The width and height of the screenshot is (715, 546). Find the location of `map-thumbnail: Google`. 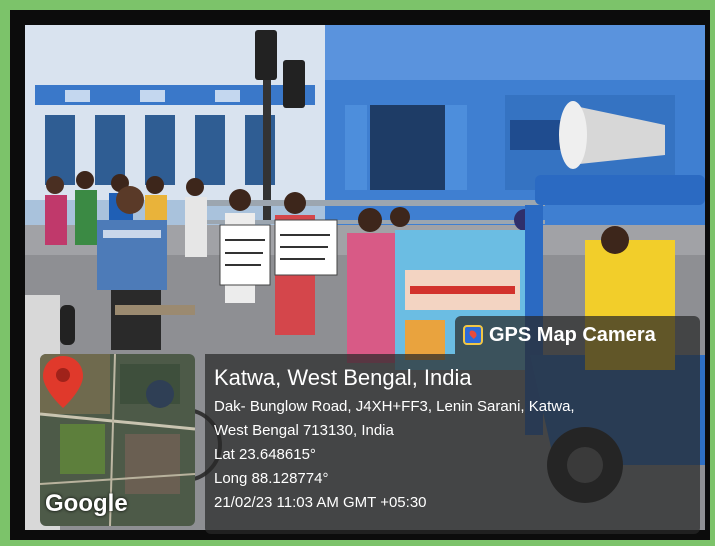

map-thumbnail: Google is located at coordinates (117, 440).